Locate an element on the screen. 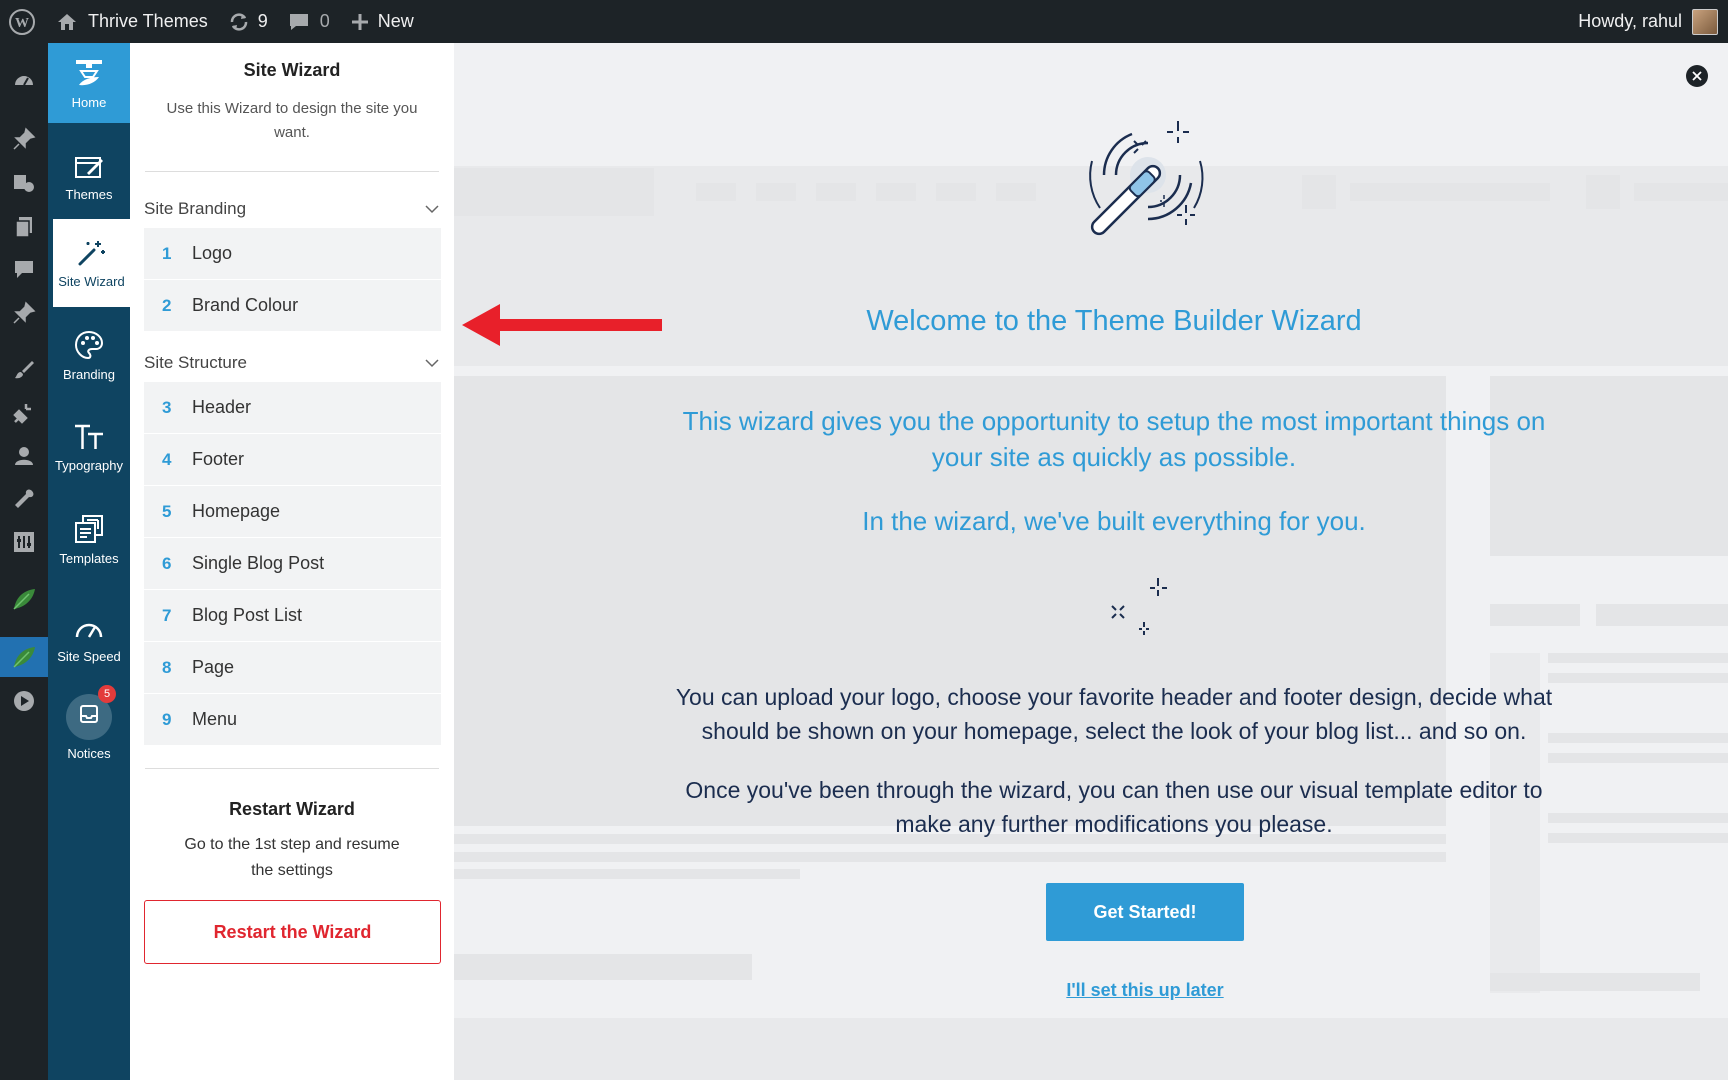  updates-link: 9 is located at coordinates (248, 21).